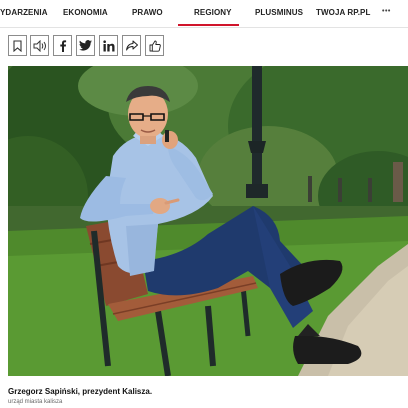 The width and height of the screenshot is (408, 408). I want to click on facebook-icon, so click(63, 45).